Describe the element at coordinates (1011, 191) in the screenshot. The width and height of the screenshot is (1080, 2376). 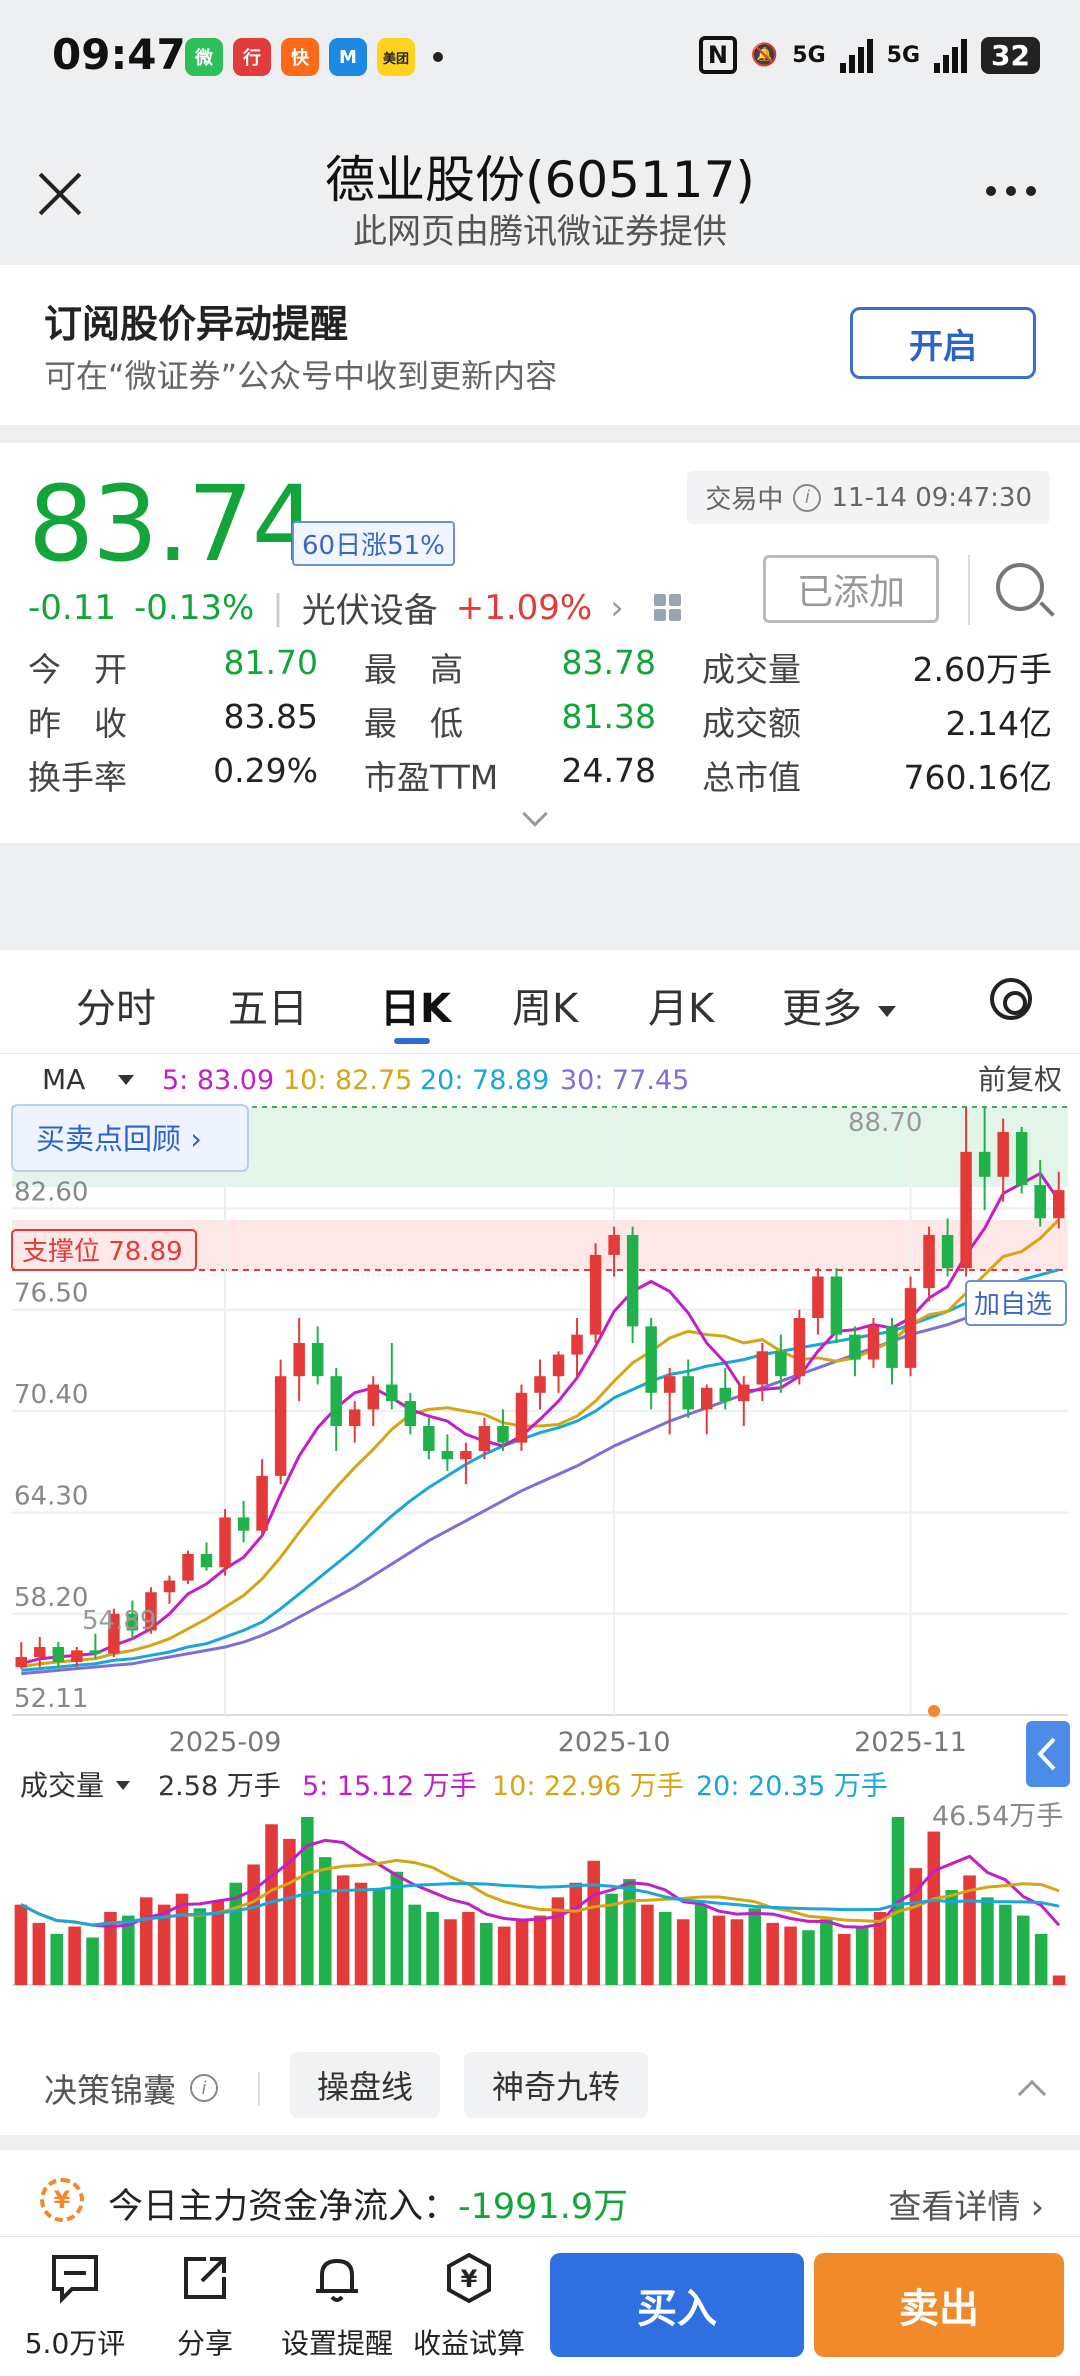
I see `more-options-icon` at that location.